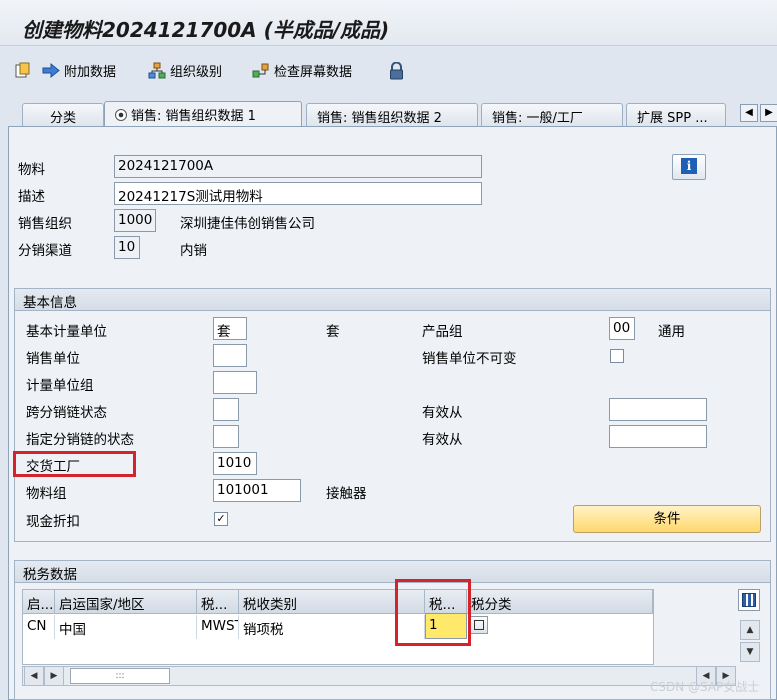 This screenshot has height=700, width=777. I want to click on col-tax-classification-desc: 税分类, so click(560, 602).